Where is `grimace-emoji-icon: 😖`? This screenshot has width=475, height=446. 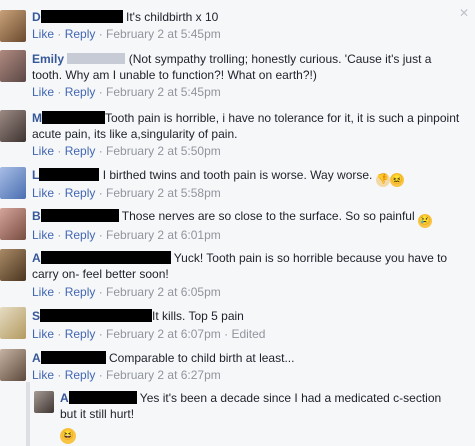 grimace-emoji-icon: 😖 is located at coordinates (396, 180).